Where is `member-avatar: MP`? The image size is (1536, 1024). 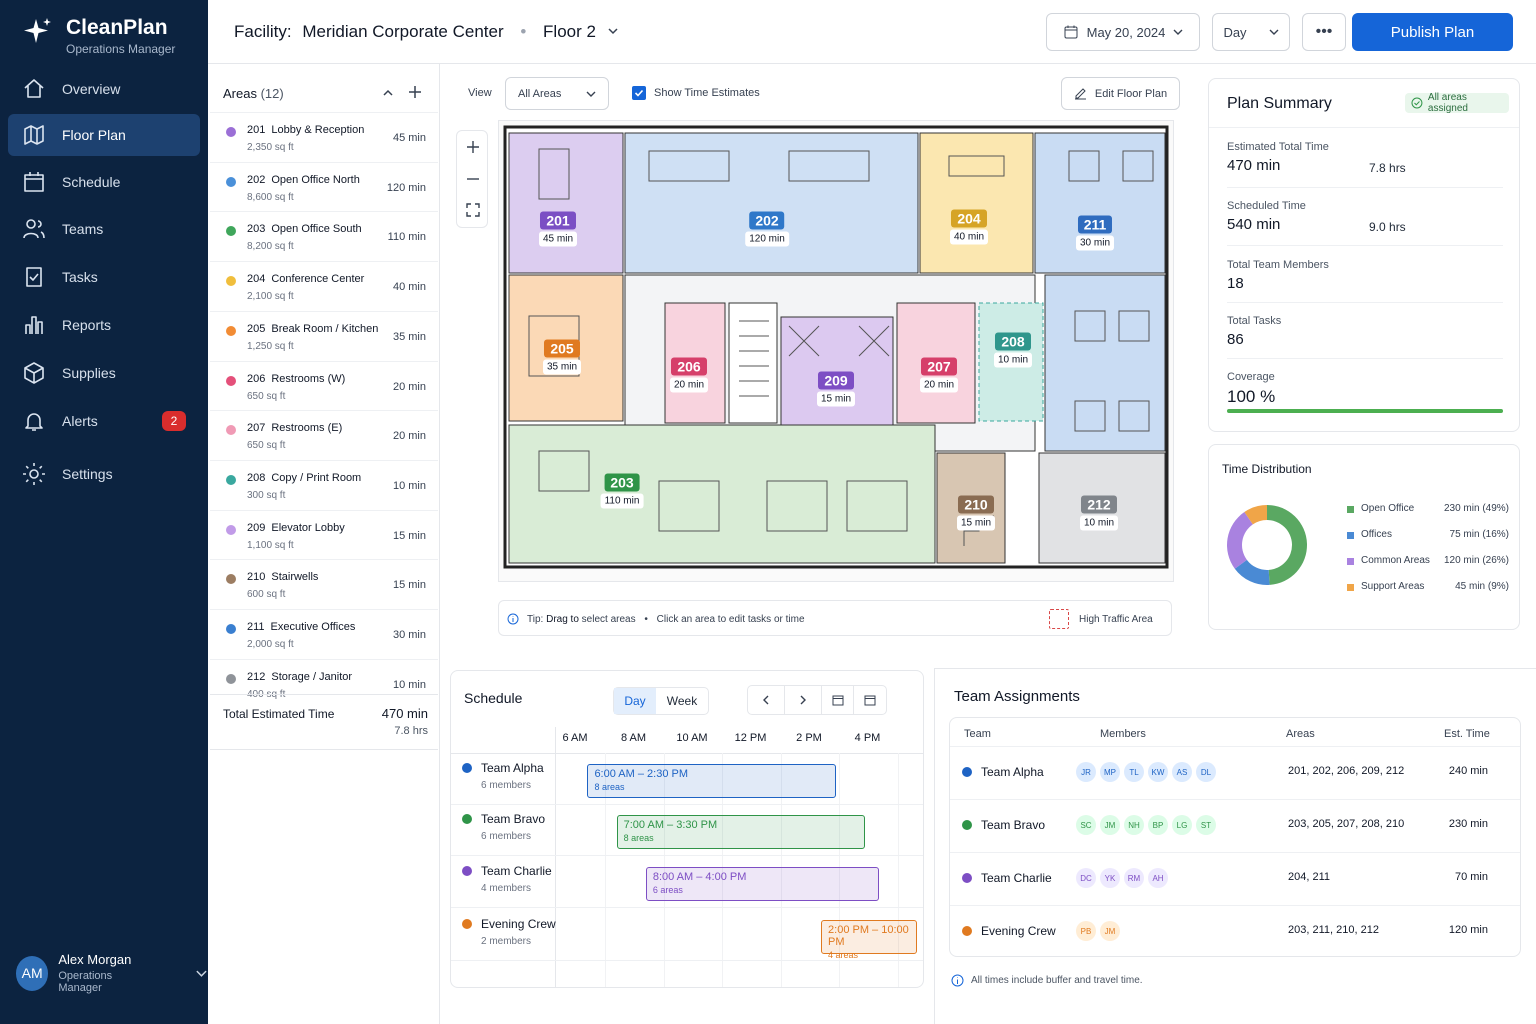
member-avatar: MP is located at coordinates (1110, 772).